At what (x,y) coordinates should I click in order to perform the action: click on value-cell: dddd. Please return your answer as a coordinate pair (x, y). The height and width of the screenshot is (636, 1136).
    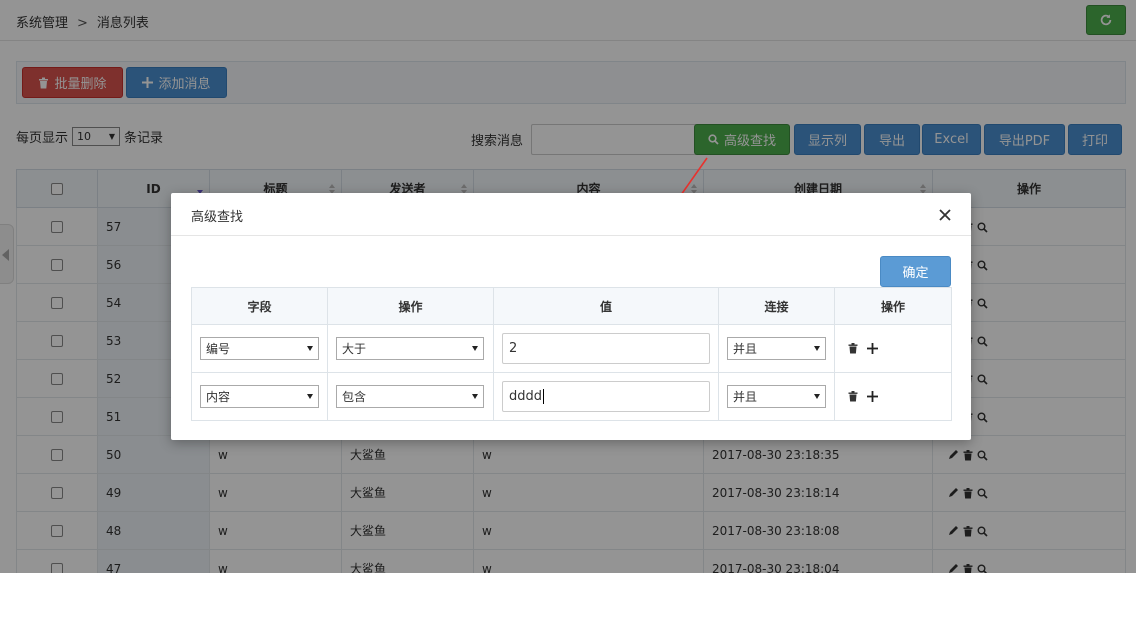
    Looking at the image, I should click on (606, 396).